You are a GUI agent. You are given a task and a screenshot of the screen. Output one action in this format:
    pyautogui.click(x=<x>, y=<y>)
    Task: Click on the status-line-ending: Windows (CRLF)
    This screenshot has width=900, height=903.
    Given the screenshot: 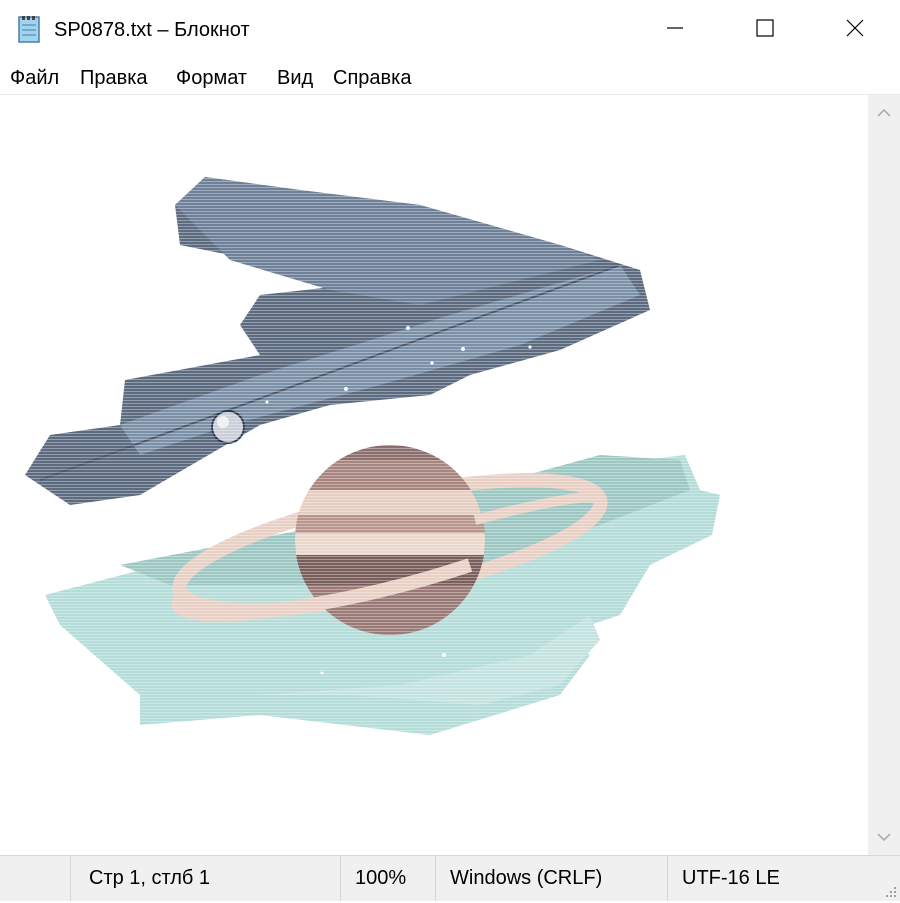 What is the action you would take?
    pyautogui.click(x=551, y=878)
    